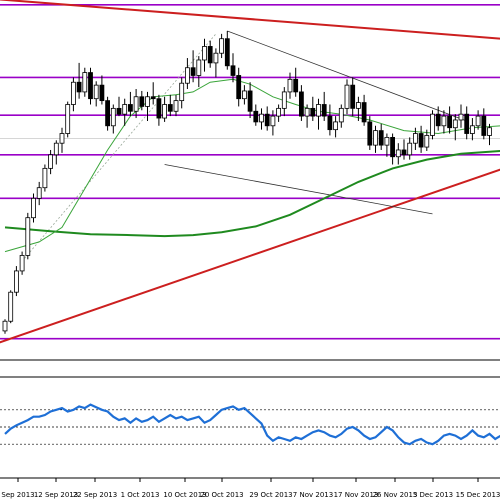  Describe the element at coordinates (313, 495) in the screenshot. I see `x-tick-label-7: 7 Nov 2013` at that location.